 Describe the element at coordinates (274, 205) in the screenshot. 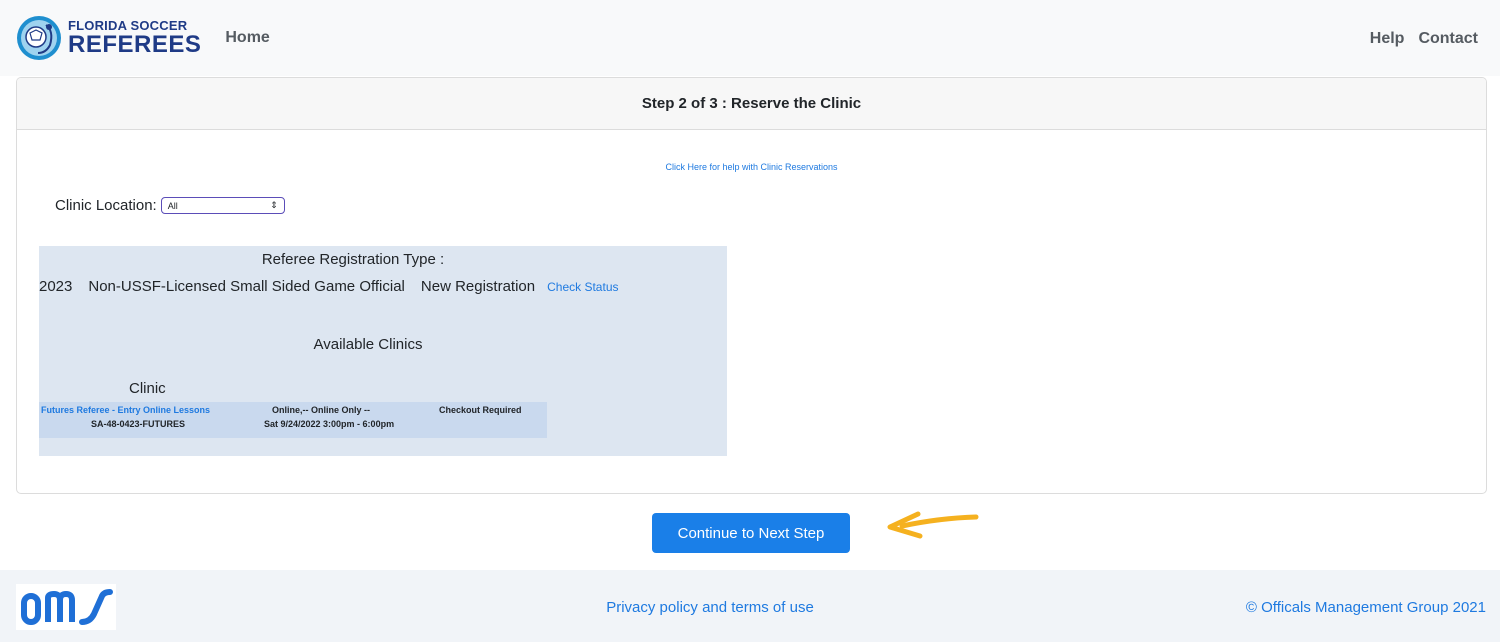

I see `select-arrows-icon: ⇕` at that location.